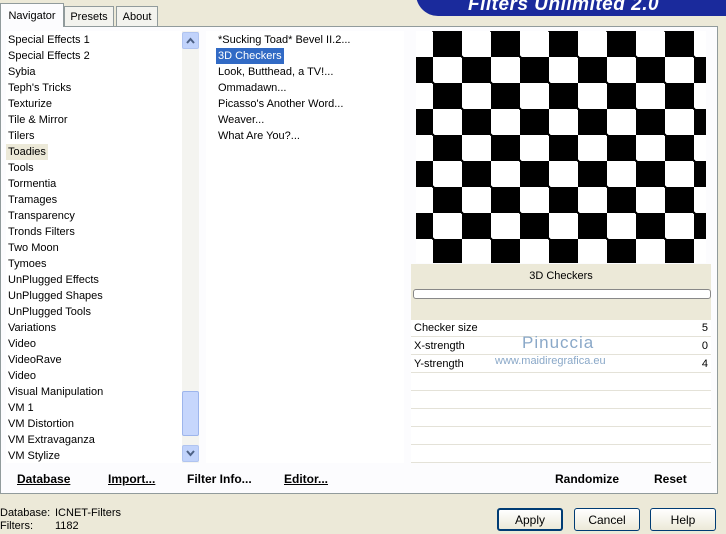 This screenshot has width=726, height=534. What do you see at coordinates (49, 312) in the screenshot?
I see `category-item: UnPlugged Tools` at bounding box center [49, 312].